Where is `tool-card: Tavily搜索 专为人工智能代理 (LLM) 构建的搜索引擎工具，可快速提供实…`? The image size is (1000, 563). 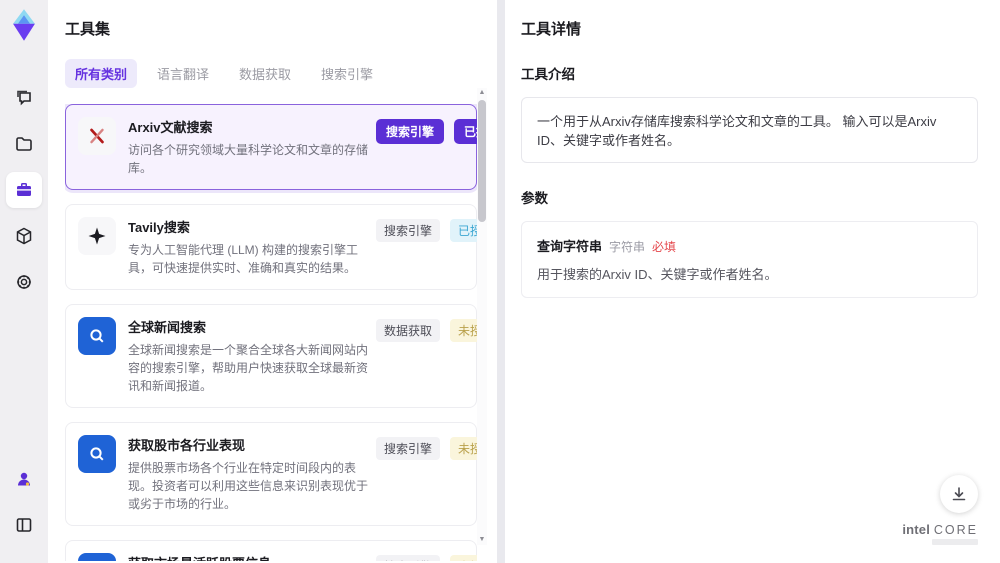
tool-card: Tavily搜索 专为人工智能代理 (LLM) 构建的搜索引擎工具，可快速提供实… is located at coordinates (271, 247).